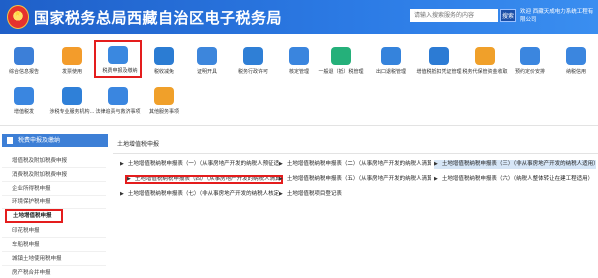 The height and width of the screenshot is (278, 598). Describe the element at coordinates (253, 56) in the screenshot. I see `admin-permit-icon` at that location.